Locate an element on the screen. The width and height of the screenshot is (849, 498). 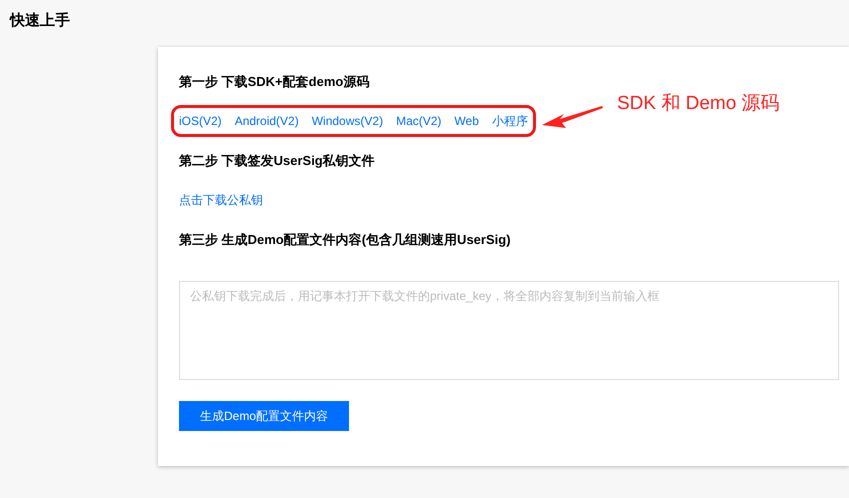
download-link: iOS(V2) is located at coordinates (200, 121).